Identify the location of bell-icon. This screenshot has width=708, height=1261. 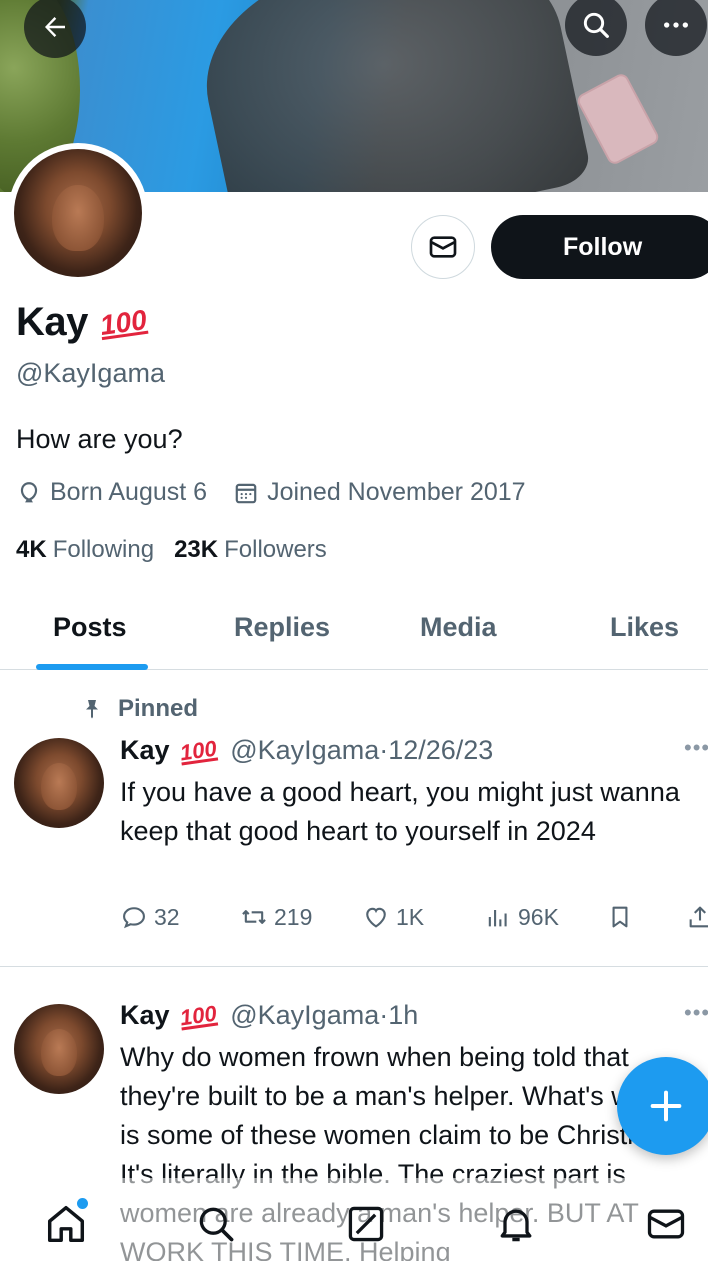
(516, 1225).